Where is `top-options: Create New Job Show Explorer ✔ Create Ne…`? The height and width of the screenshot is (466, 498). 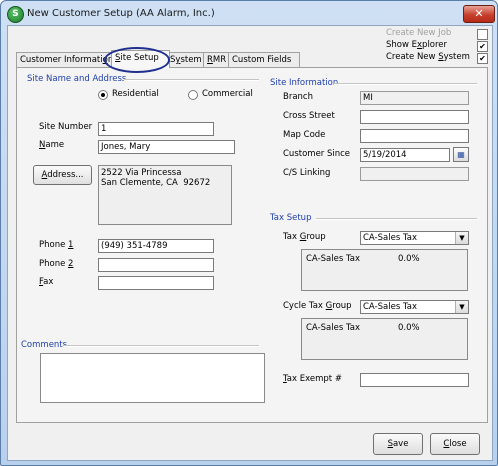
top-options: Create New Job Show Explorer ✔ Create Ne… is located at coordinates (438, 46).